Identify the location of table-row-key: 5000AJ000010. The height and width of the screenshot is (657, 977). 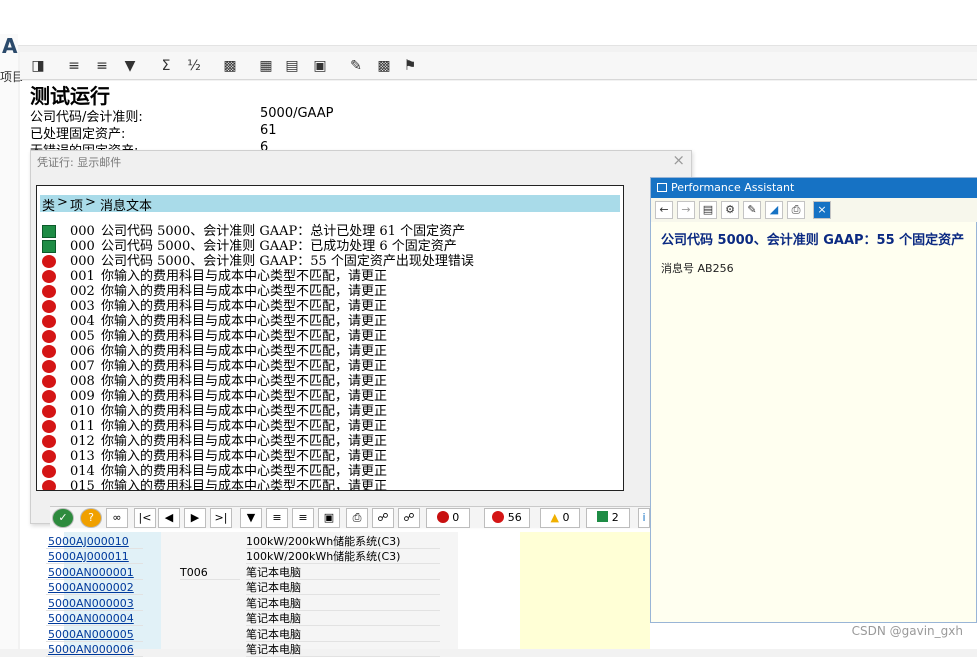
(94, 541).